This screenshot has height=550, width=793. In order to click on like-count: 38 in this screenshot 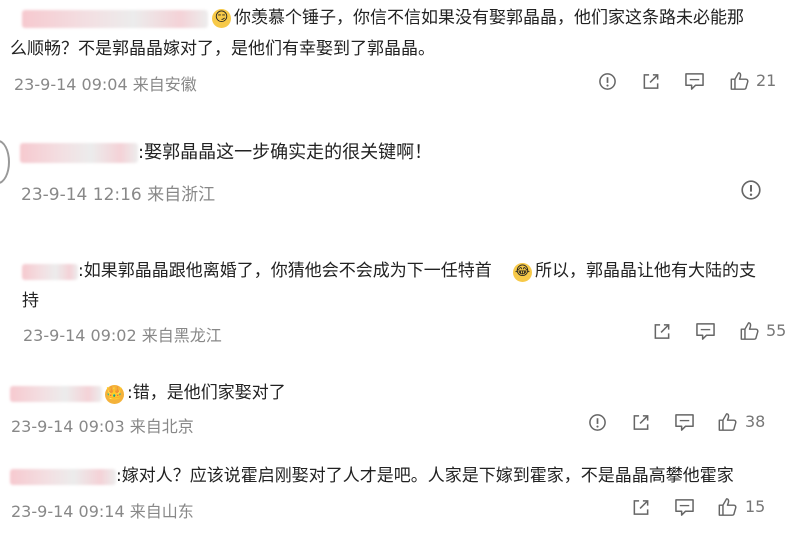, I will do `click(755, 421)`.